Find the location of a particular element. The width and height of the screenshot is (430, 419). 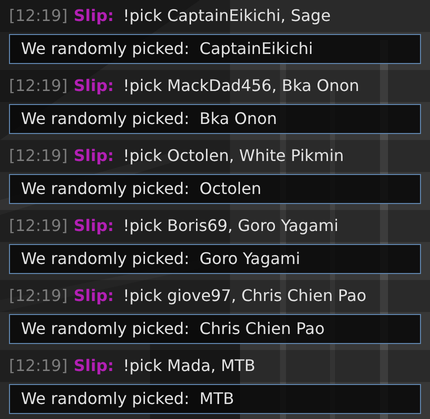

chat-message: !pick MackDad456, Bka Onon is located at coordinates (241, 86).